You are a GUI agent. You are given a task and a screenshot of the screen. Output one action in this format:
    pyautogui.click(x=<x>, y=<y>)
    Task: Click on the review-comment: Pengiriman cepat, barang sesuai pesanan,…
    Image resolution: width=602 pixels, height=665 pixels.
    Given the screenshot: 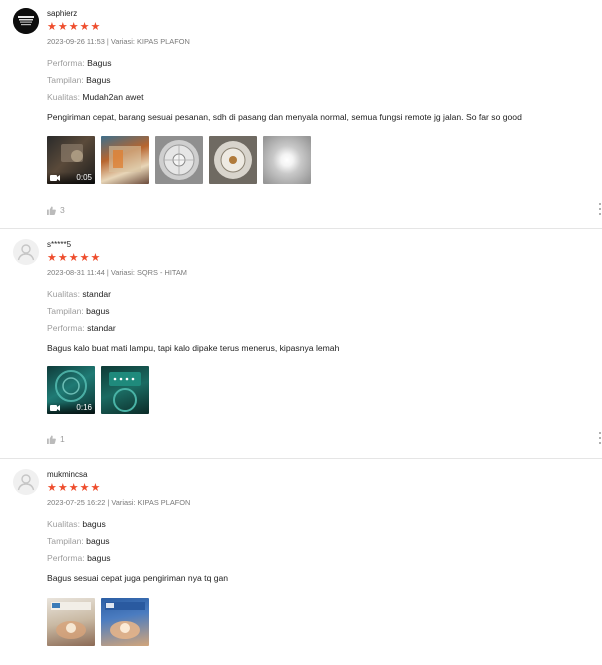 What is the action you would take?
    pyautogui.click(x=284, y=117)
    